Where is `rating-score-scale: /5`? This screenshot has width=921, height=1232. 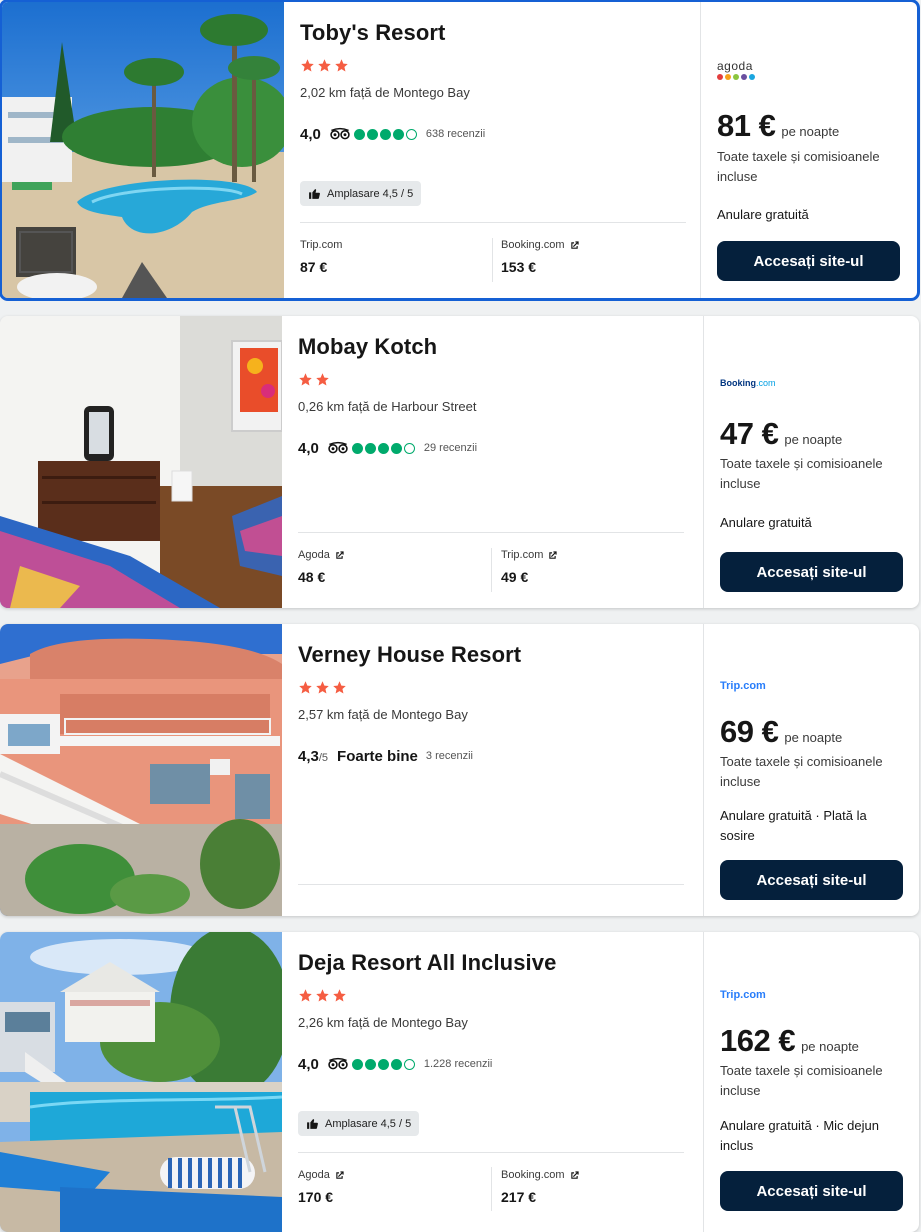 rating-score-scale: /5 is located at coordinates (323, 757).